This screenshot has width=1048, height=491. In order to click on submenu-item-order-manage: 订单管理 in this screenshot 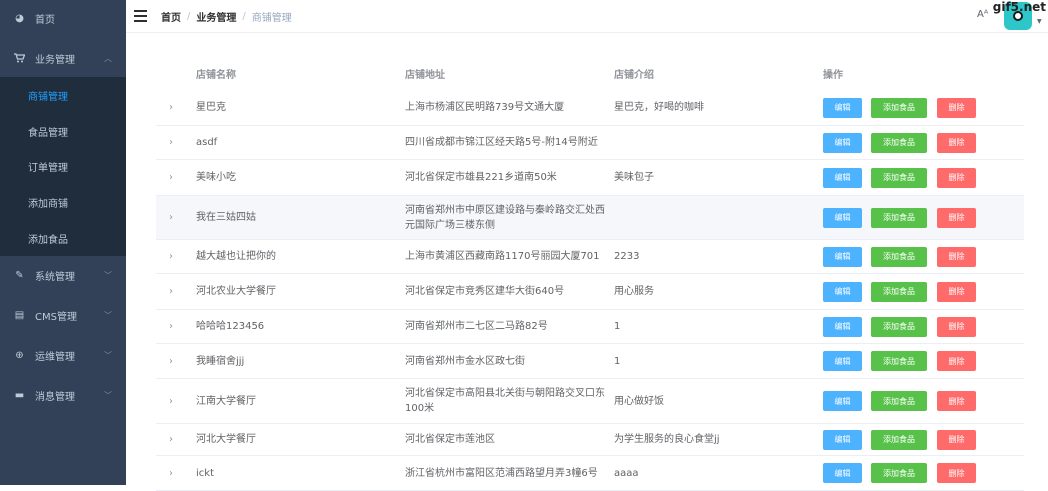, I will do `click(63, 166)`.